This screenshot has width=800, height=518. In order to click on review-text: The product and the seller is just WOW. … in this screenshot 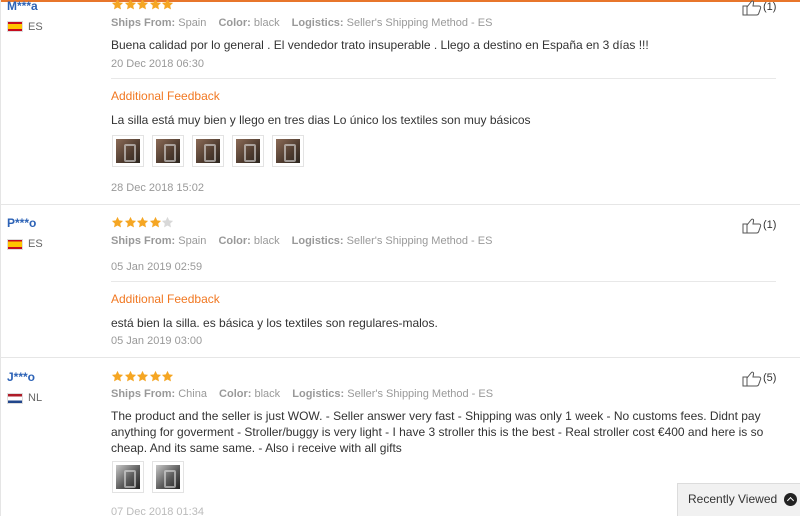, I will do `click(437, 432)`.